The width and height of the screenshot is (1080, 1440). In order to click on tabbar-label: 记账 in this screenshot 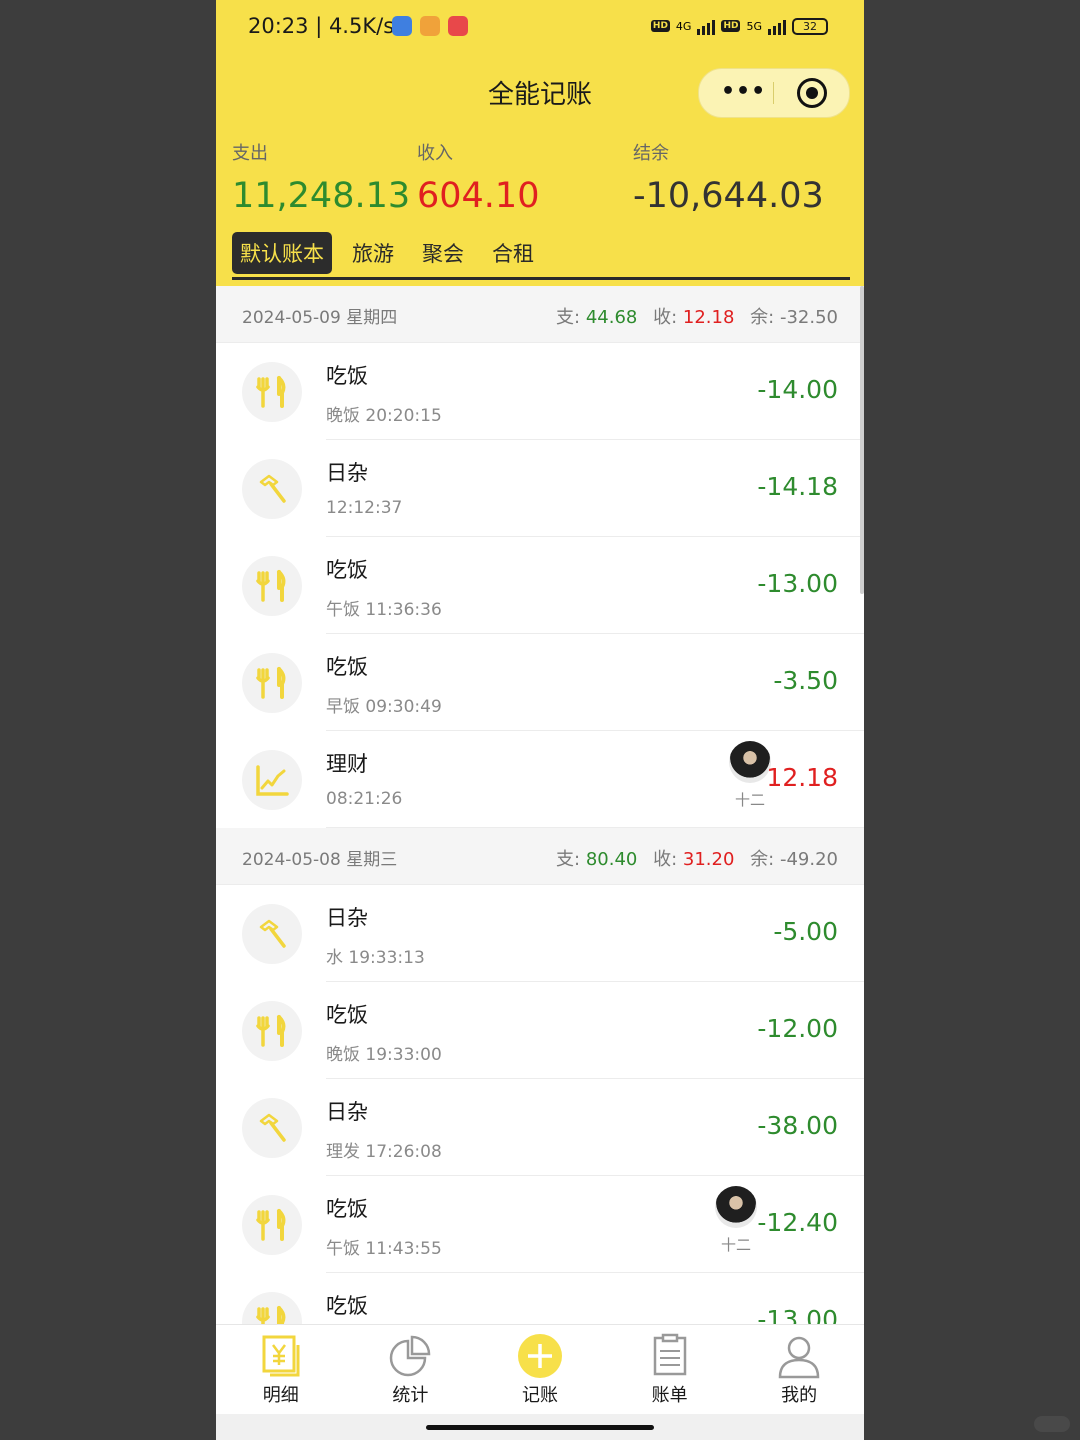, I will do `click(539, 1395)`.